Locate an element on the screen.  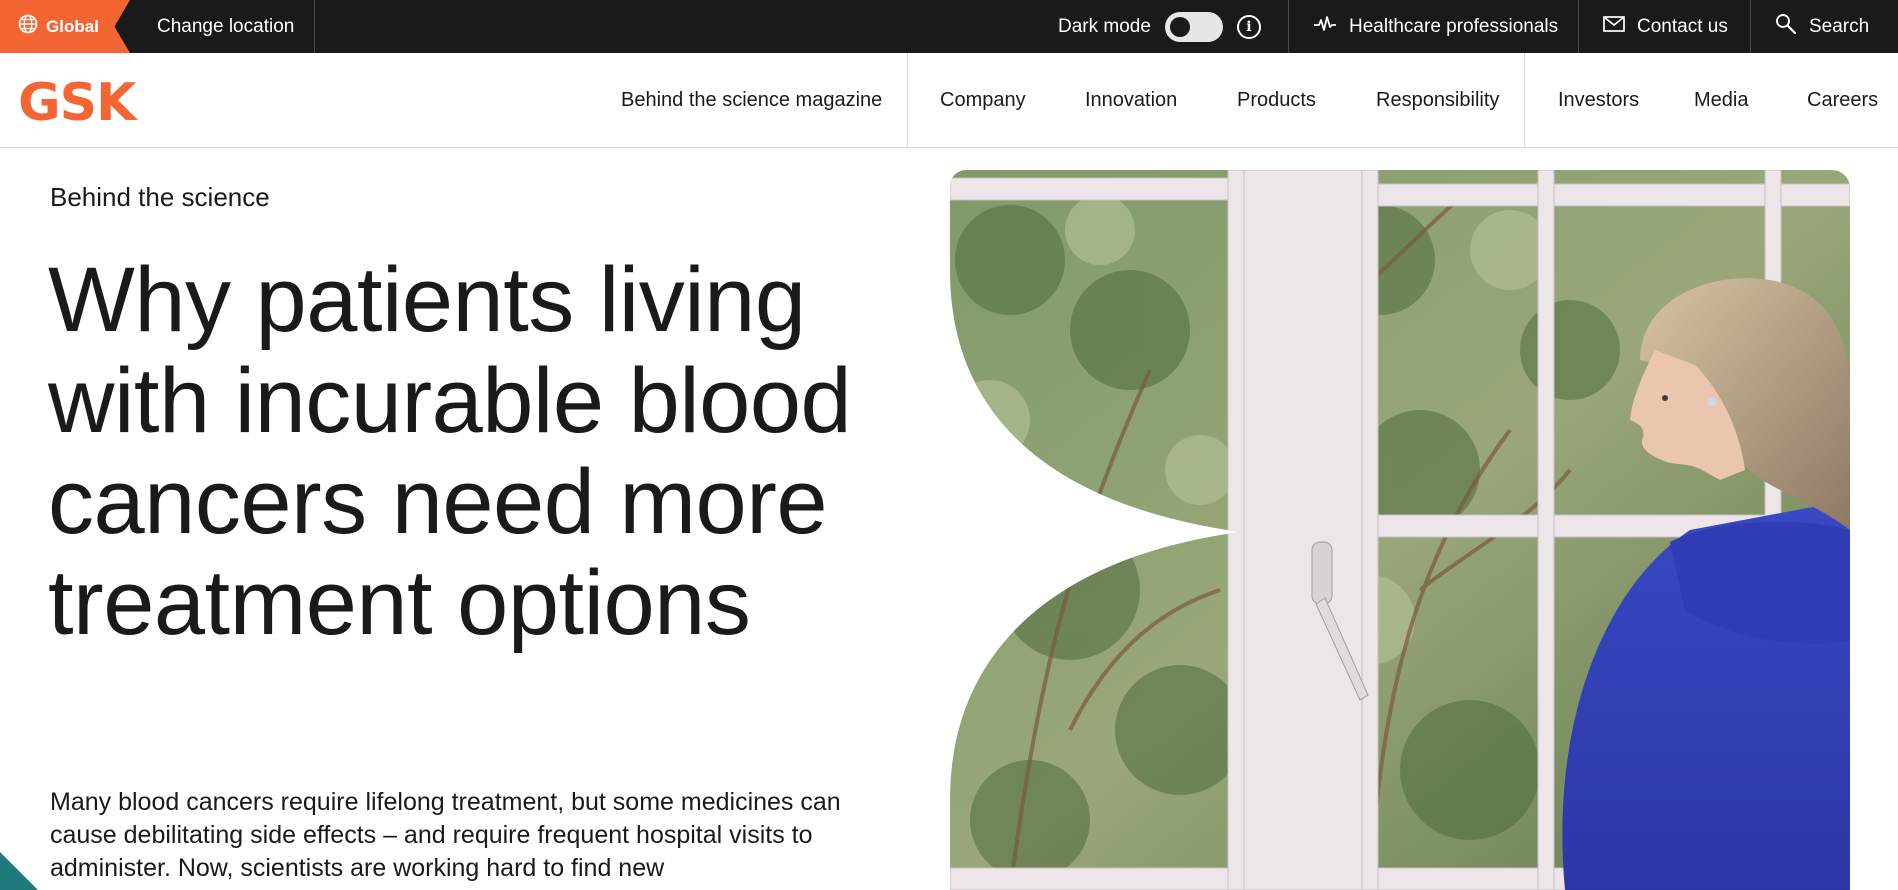
change-location-link: Change location is located at coordinates (228, 26).